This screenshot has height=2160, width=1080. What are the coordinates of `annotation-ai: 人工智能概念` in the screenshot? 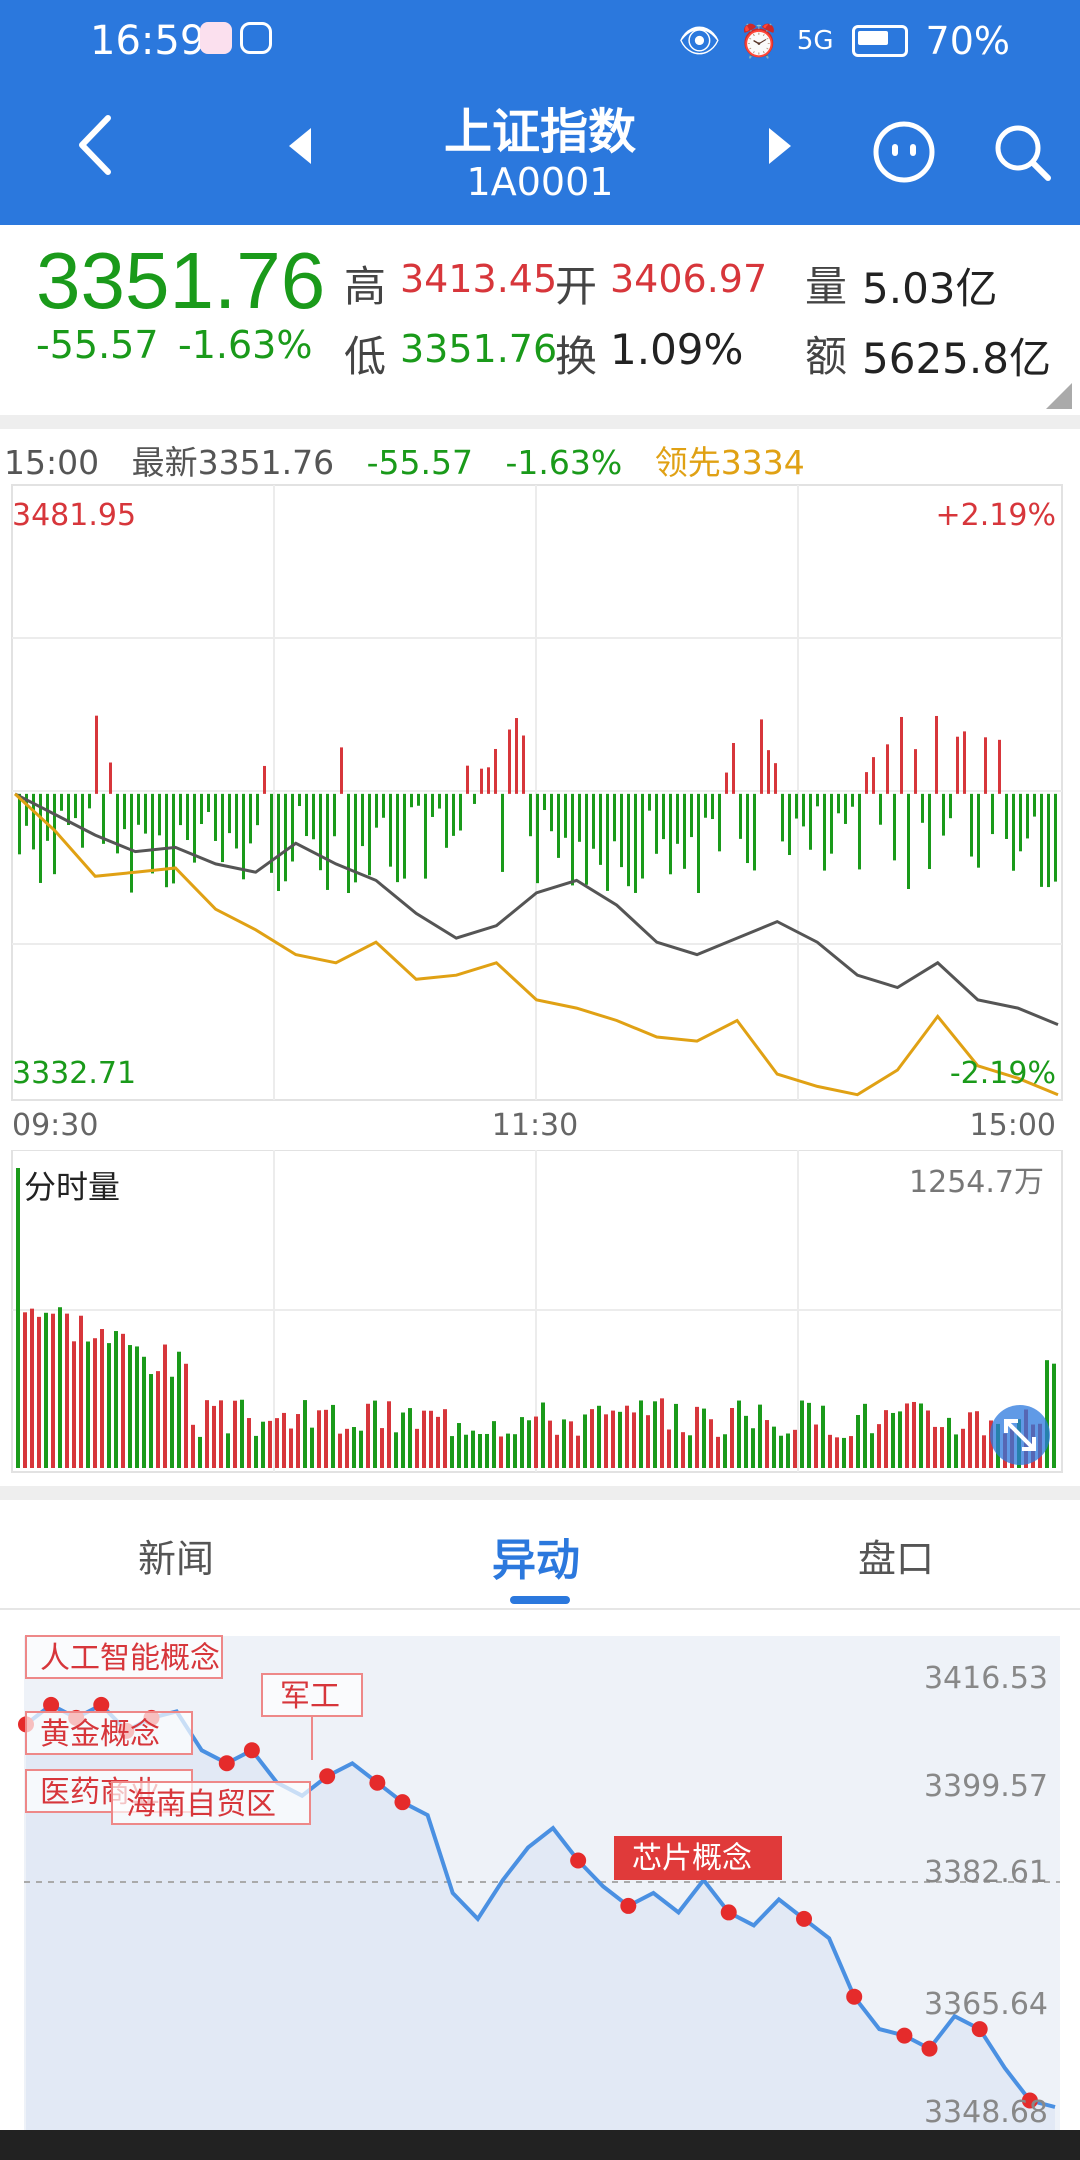 It's located at (124, 1657).